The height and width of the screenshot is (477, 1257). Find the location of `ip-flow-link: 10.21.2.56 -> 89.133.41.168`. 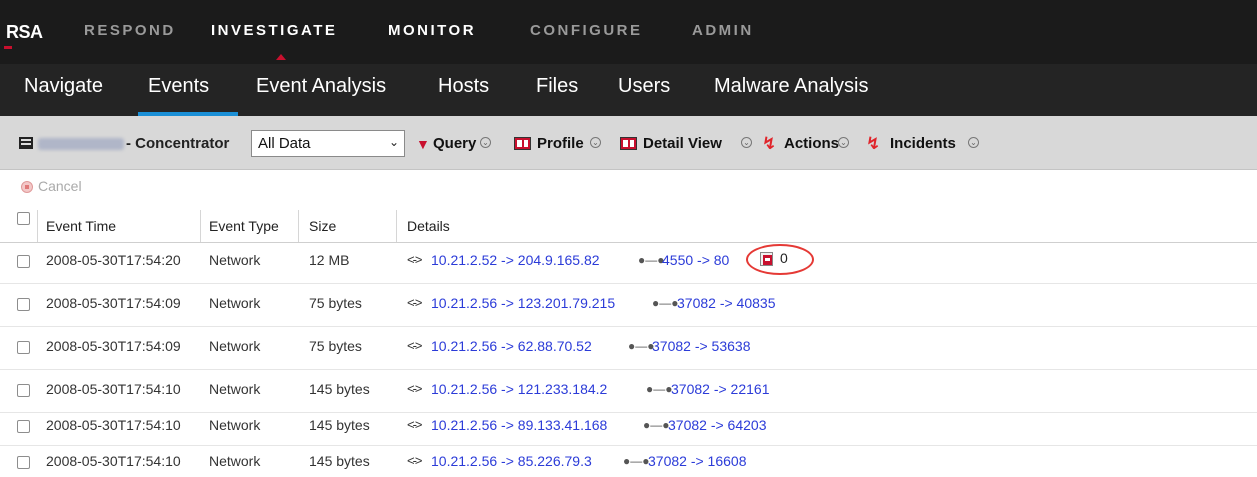

ip-flow-link: 10.21.2.56 -> 89.133.41.168 is located at coordinates (519, 425).